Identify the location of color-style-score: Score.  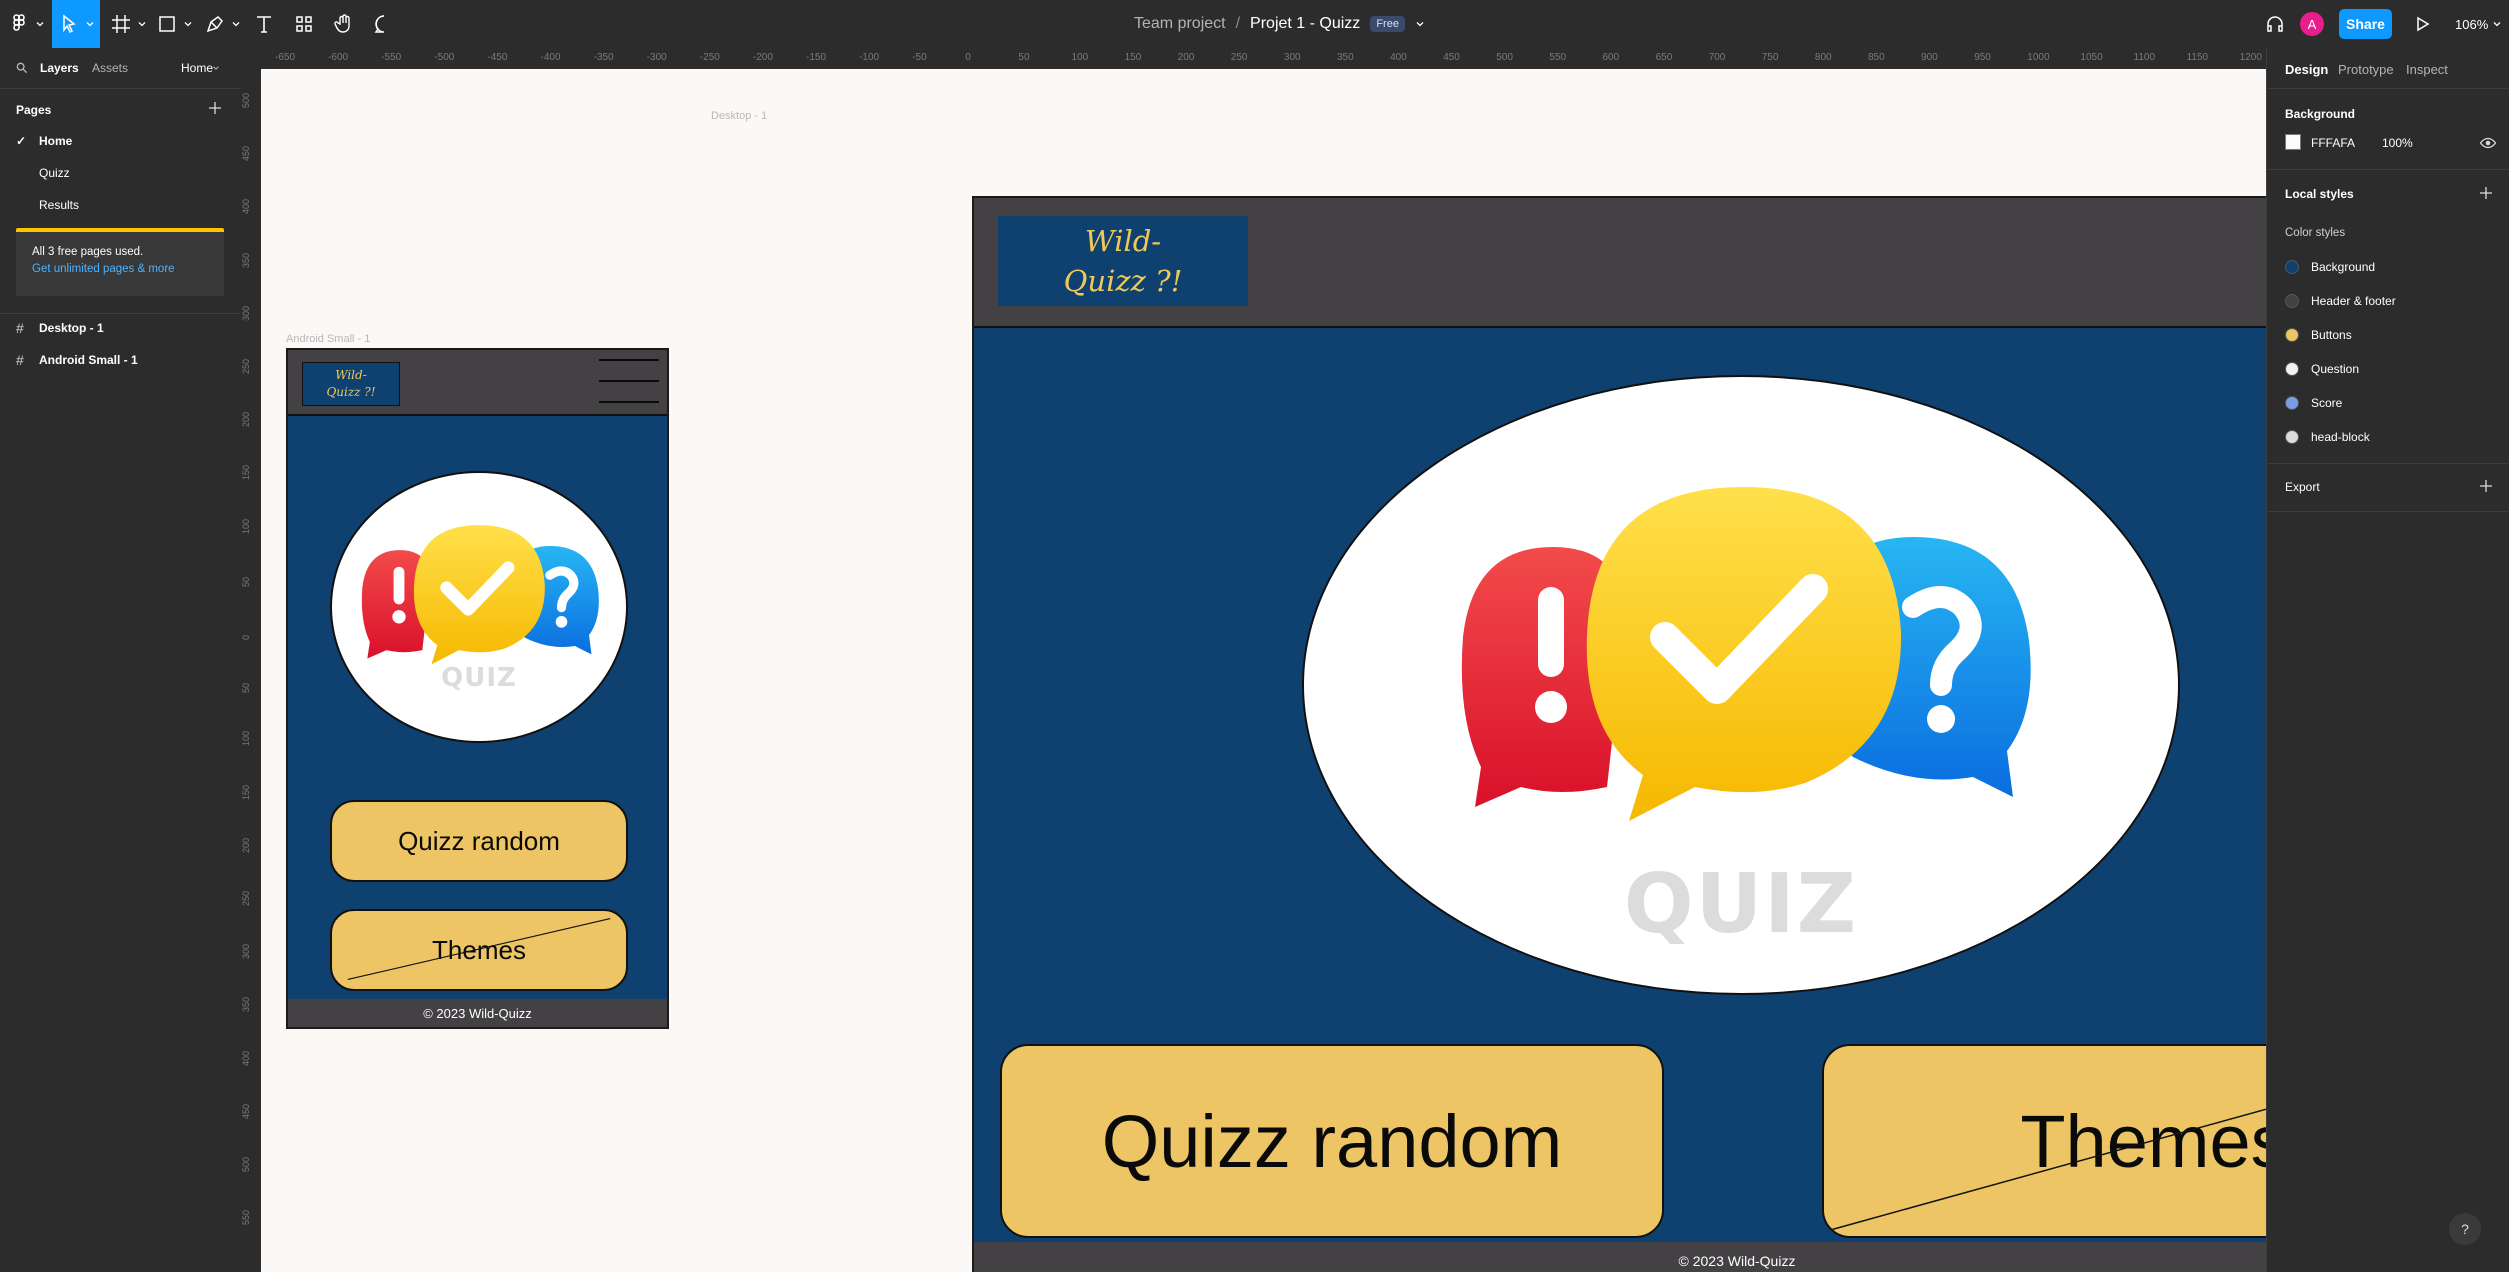
(2313, 403).